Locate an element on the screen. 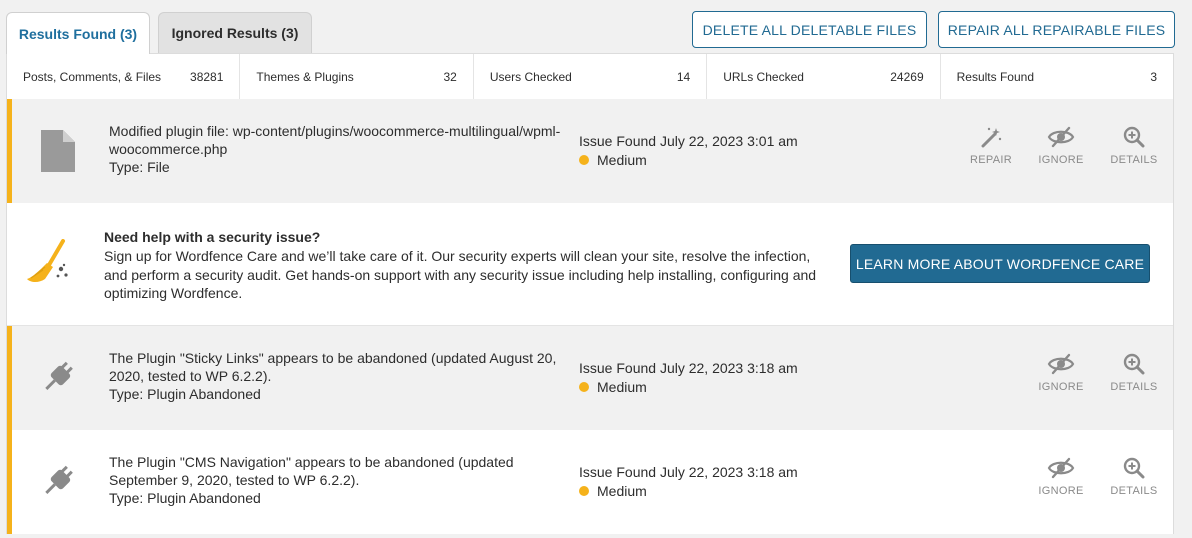  stat-posts-comments-files: Posts, Comments, & Files 38281 is located at coordinates (124, 76).